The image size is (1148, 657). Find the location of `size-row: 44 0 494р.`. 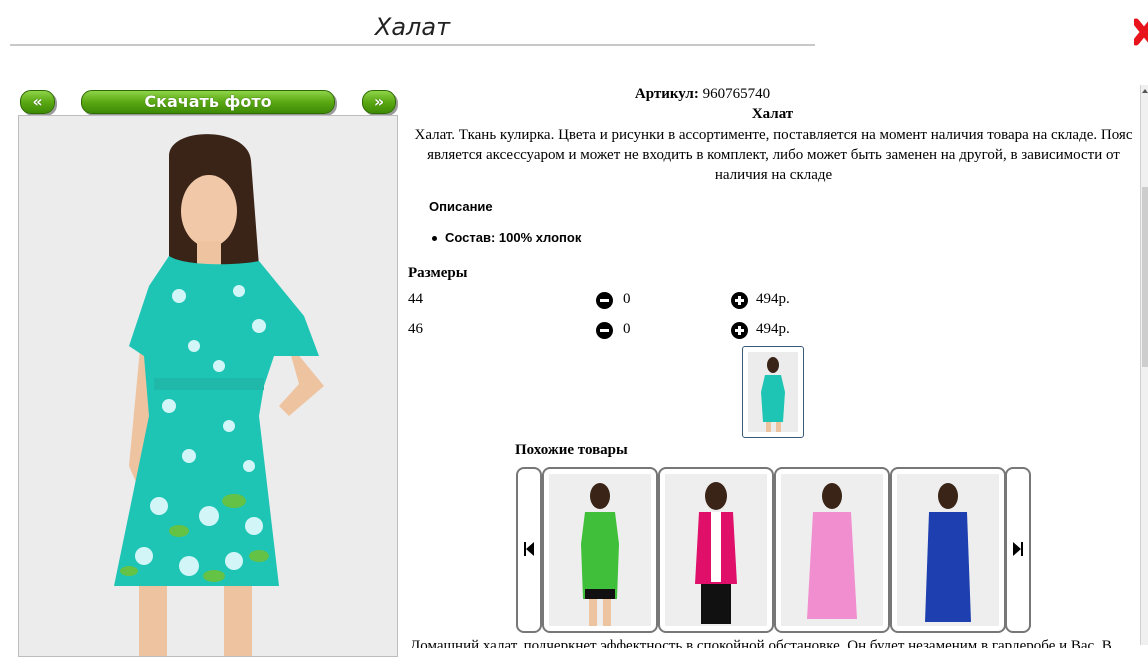

size-row: 44 0 494р. is located at coordinates (608, 301).